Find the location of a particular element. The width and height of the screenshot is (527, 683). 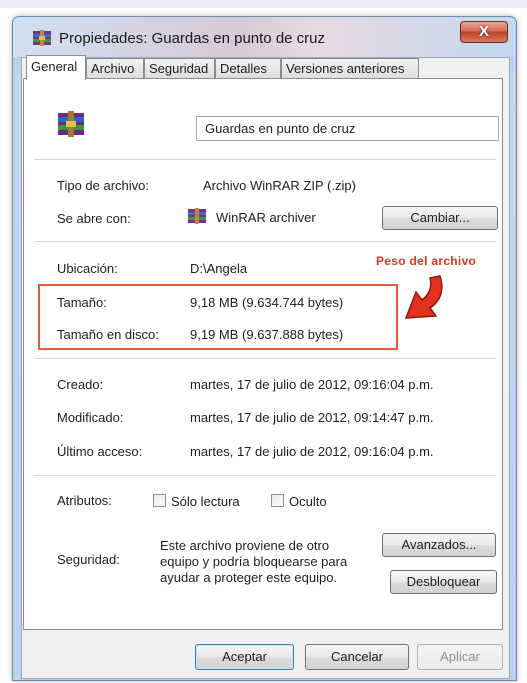

location-value: D:\Angela is located at coordinates (219, 268).